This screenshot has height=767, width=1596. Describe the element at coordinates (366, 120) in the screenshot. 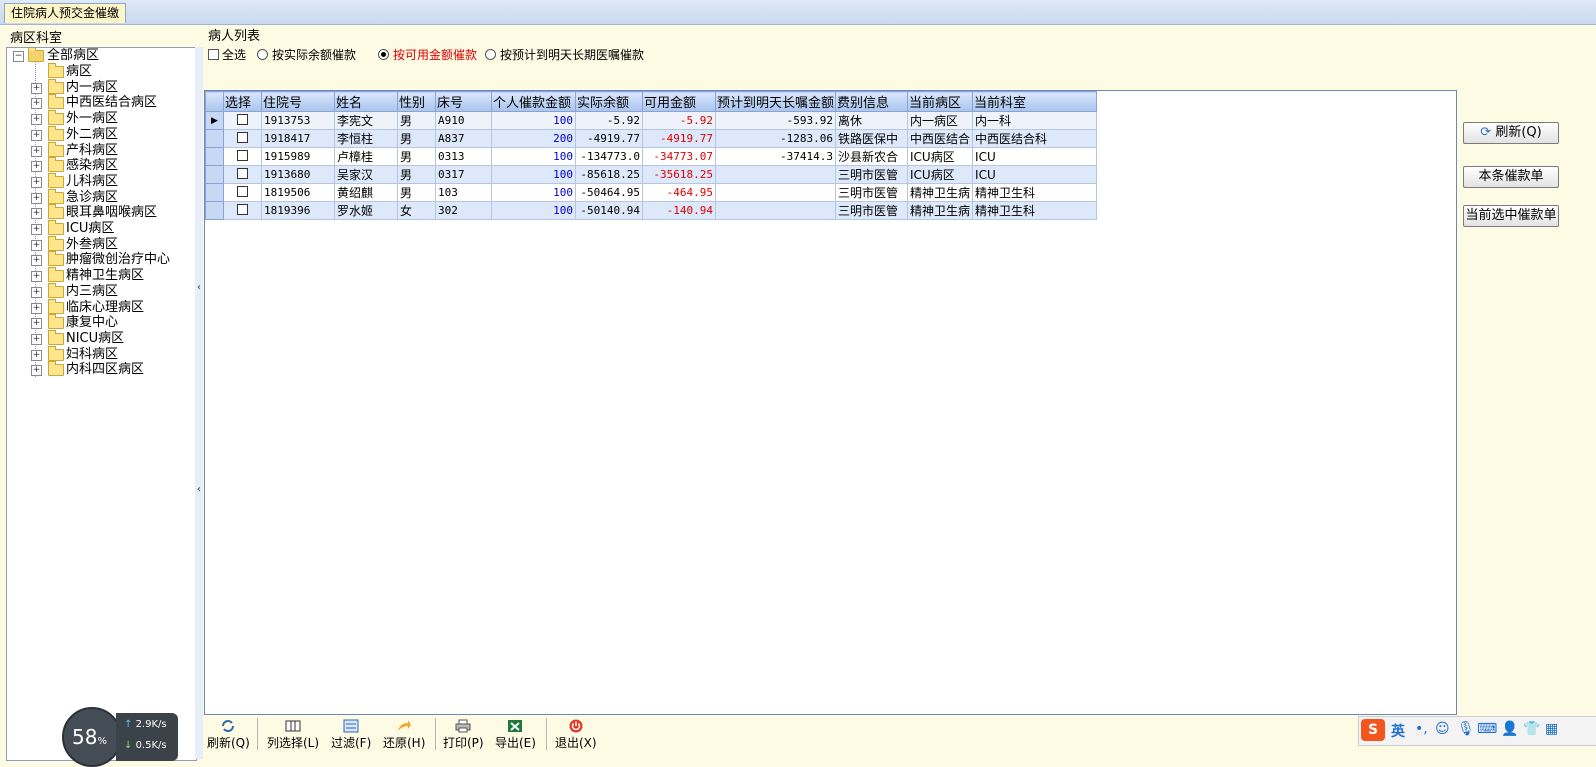

I see `cell-name: 李宪文` at that location.